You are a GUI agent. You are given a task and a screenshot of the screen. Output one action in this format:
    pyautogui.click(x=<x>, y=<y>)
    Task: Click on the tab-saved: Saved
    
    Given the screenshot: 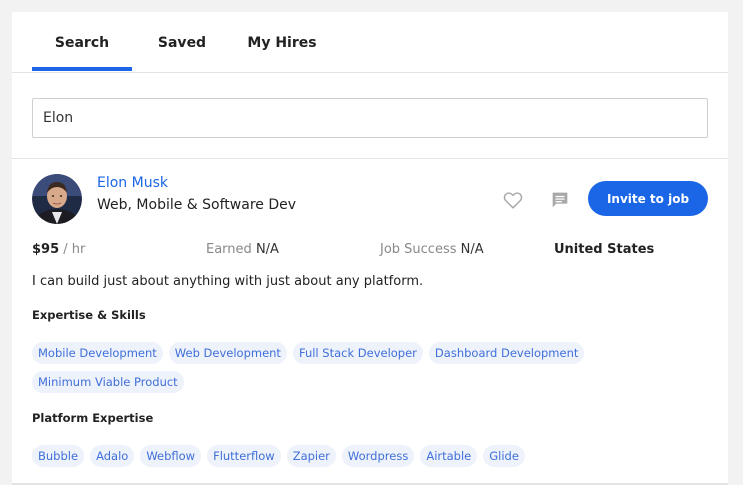 What is the action you would take?
    pyautogui.click(x=182, y=42)
    